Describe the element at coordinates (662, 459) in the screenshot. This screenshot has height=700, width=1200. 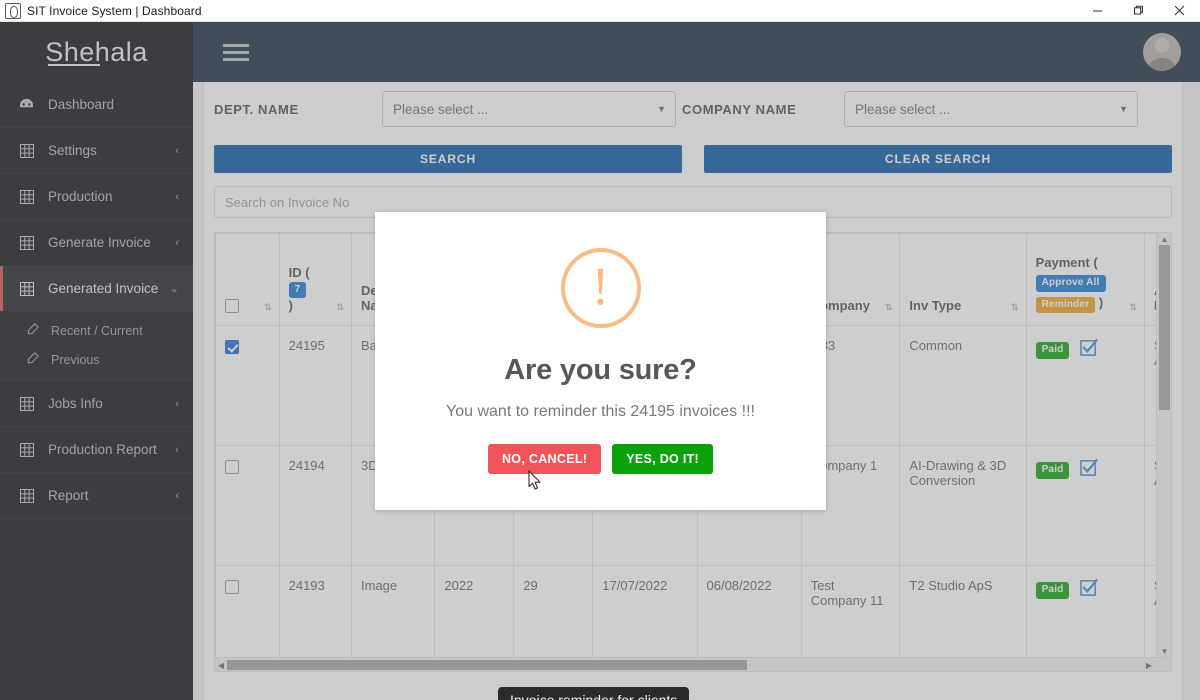
I see `confirm-button: YES, DO IT!` at that location.